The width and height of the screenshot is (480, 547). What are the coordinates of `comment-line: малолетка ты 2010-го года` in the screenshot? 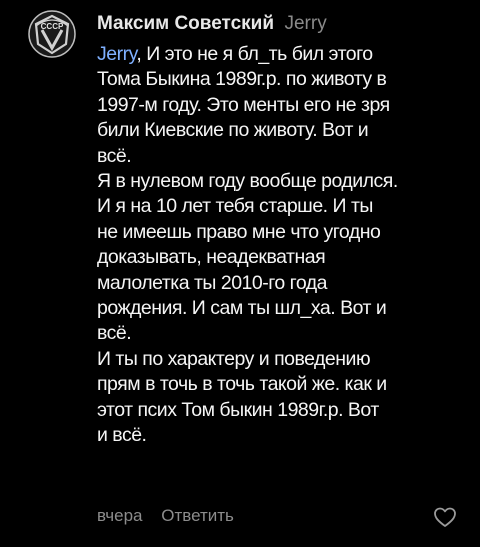 It's located at (212, 282).